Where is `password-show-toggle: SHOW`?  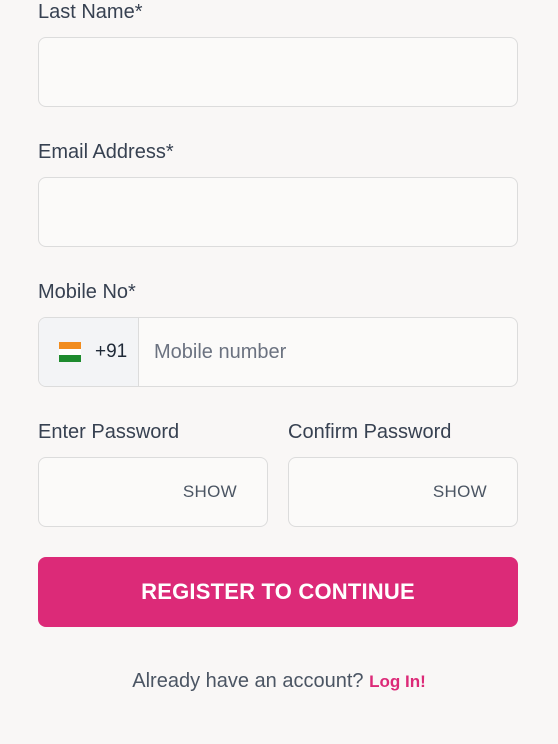 password-show-toggle: SHOW is located at coordinates (210, 492).